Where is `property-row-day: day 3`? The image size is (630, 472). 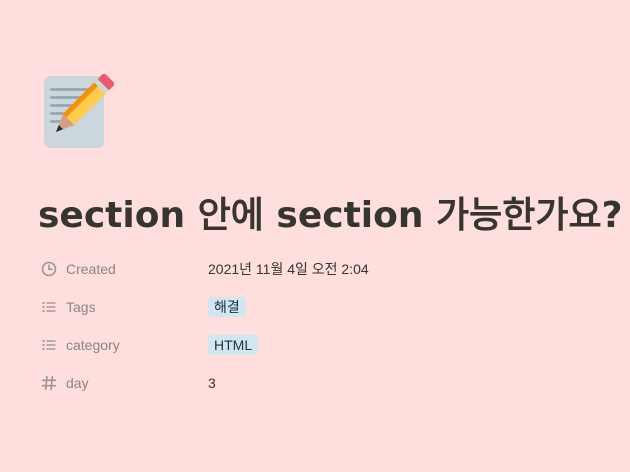 property-row-day: day 3 is located at coordinates (330, 383).